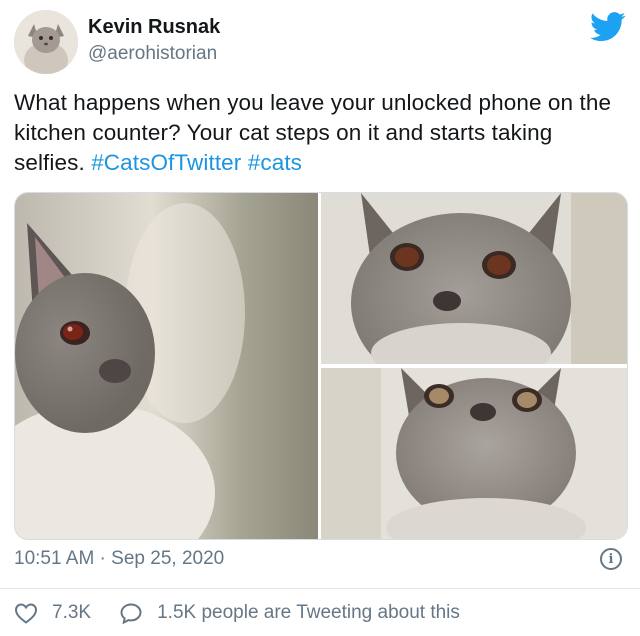 This screenshot has height=636, width=640. Describe the element at coordinates (152, 54) in the screenshot. I see `author-handle: @aerohistorian` at that location.